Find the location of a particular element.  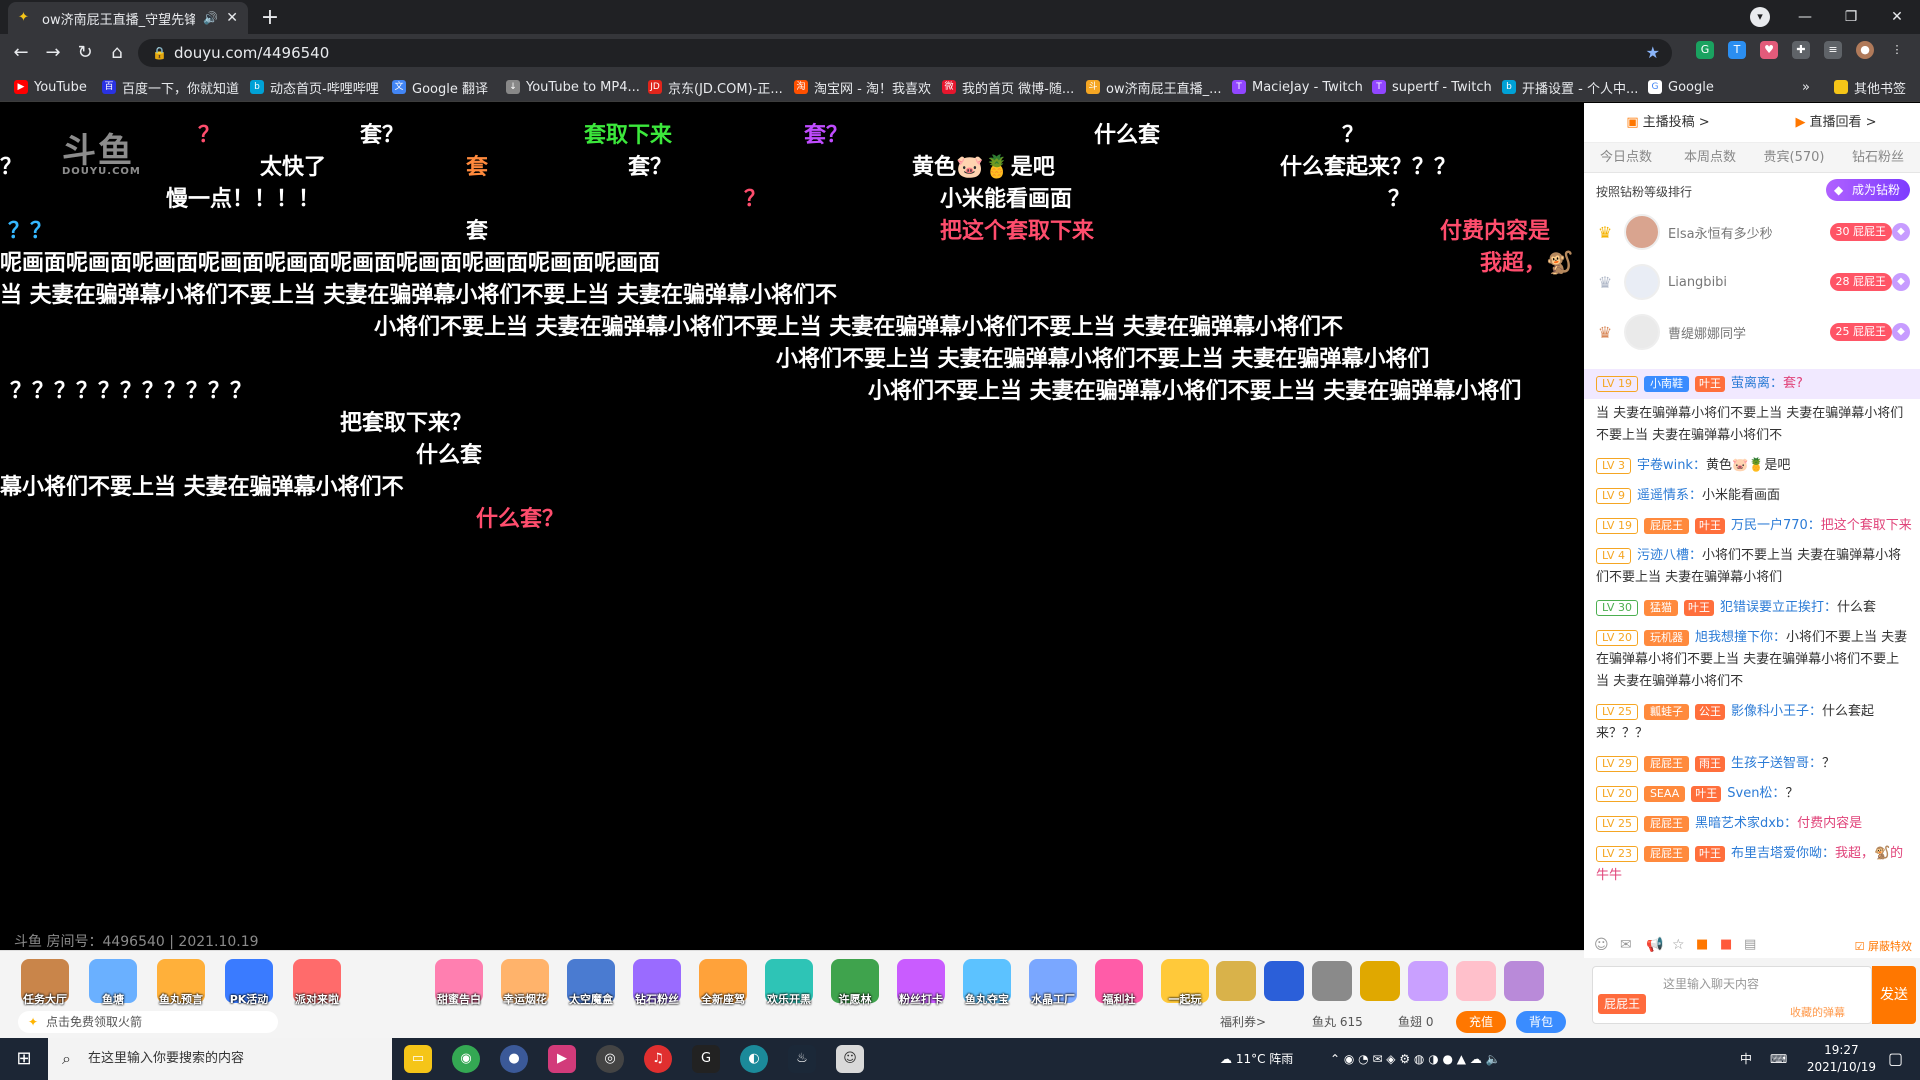

gift-0: 甜蜜告白 is located at coordinates (459, 983).